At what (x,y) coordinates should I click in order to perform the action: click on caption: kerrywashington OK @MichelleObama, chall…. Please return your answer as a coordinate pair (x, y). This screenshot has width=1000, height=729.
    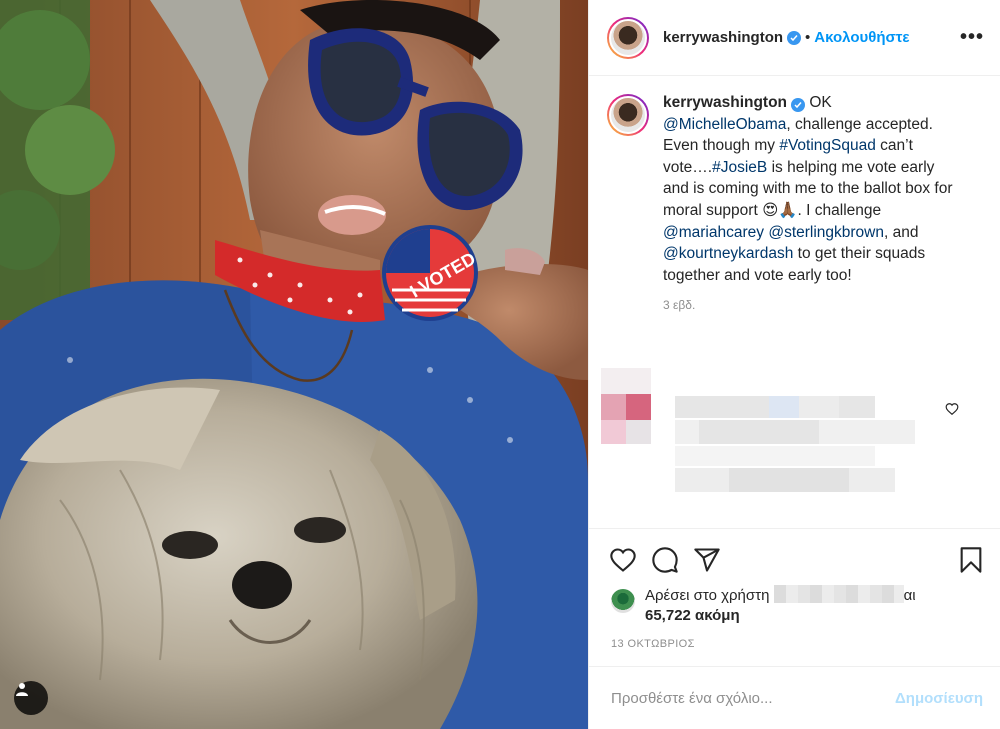
    Looking at the image, I should click on (794, 181).